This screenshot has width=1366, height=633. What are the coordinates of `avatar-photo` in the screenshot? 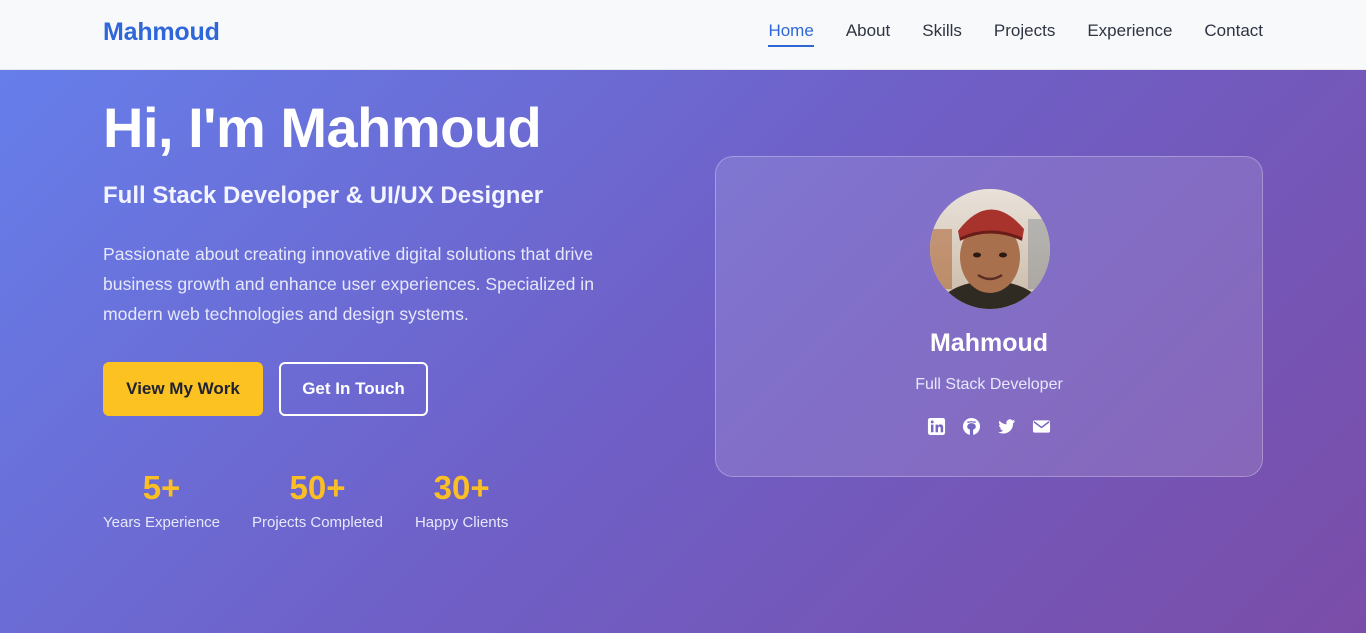 It's located at (990, 249).